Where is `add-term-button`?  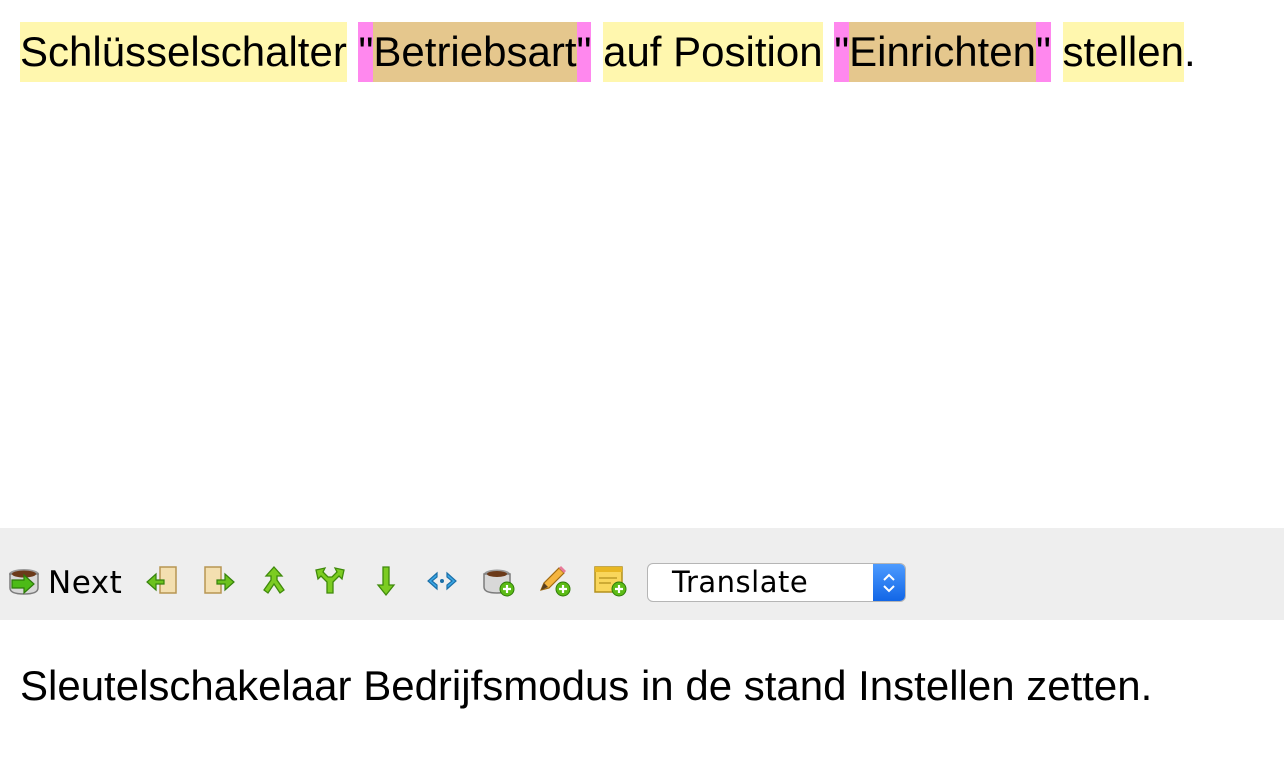 add-term-button is located at coordinates (498, 583).